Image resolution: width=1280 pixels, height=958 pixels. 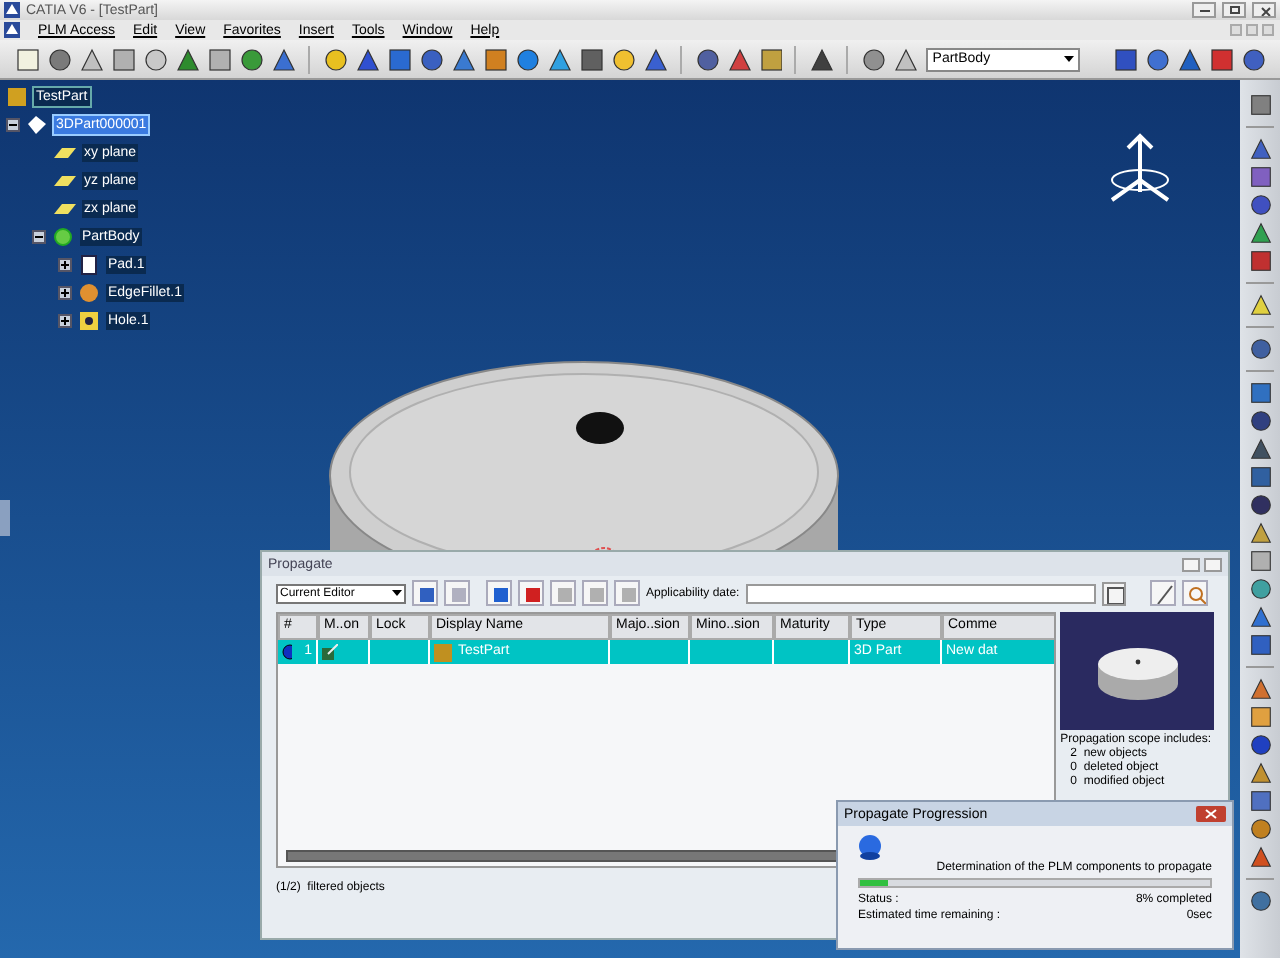 I want to click on applicability-date-field, so click(x=920, y=593).